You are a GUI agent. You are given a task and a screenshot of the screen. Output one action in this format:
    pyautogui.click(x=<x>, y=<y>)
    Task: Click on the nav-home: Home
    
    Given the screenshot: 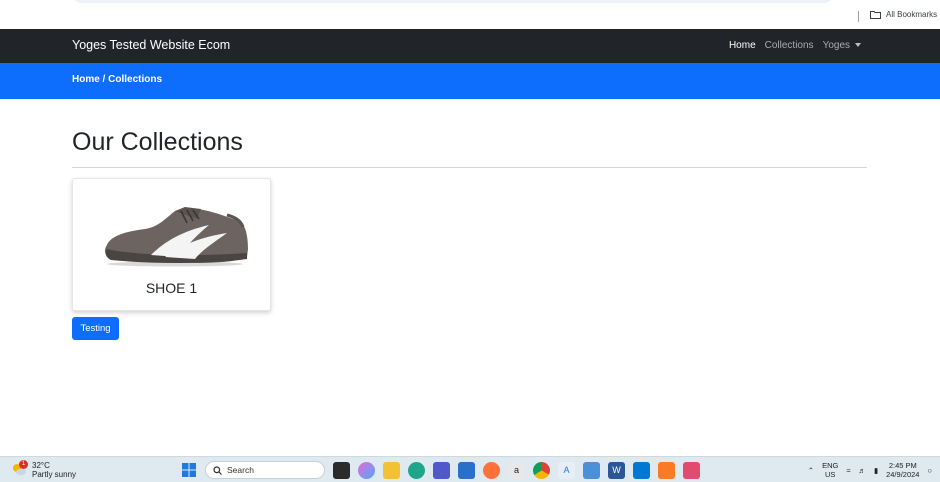 What is the action you would take?
    pyautogui.click(x=742, y=45)
    